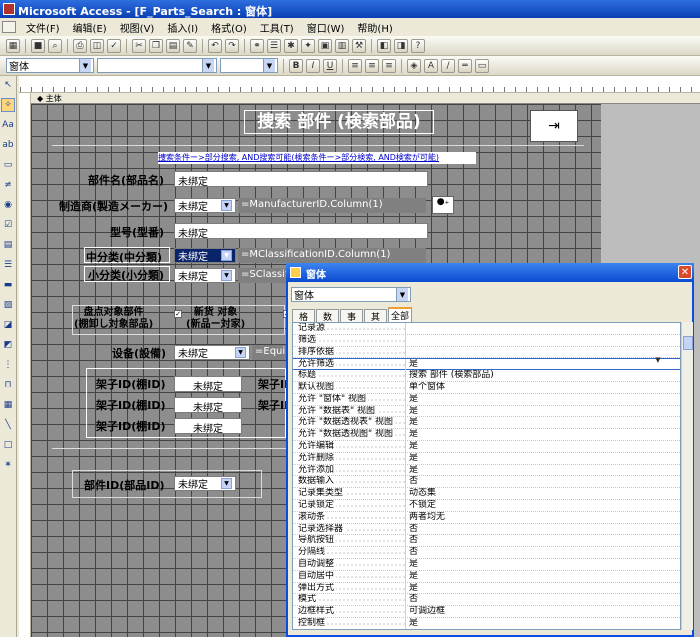 This screenshot has width=700, height=637. What do you see at coordinates (208, 426) in the screenshot?
I see `shelf-input-3: 未绑定` at bounding box center [208, 426].